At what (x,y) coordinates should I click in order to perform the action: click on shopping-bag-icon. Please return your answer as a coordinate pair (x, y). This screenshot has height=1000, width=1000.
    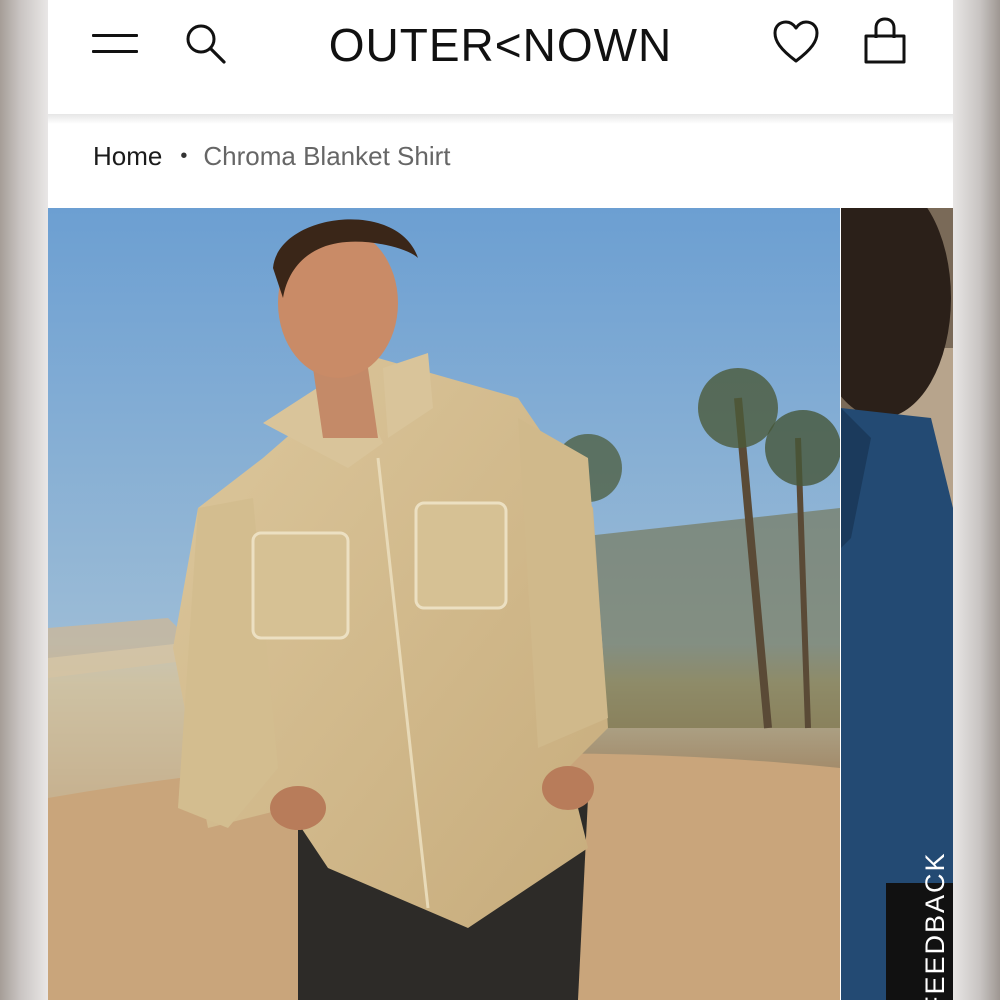
    Looking at the image, I should click on (885, 41).